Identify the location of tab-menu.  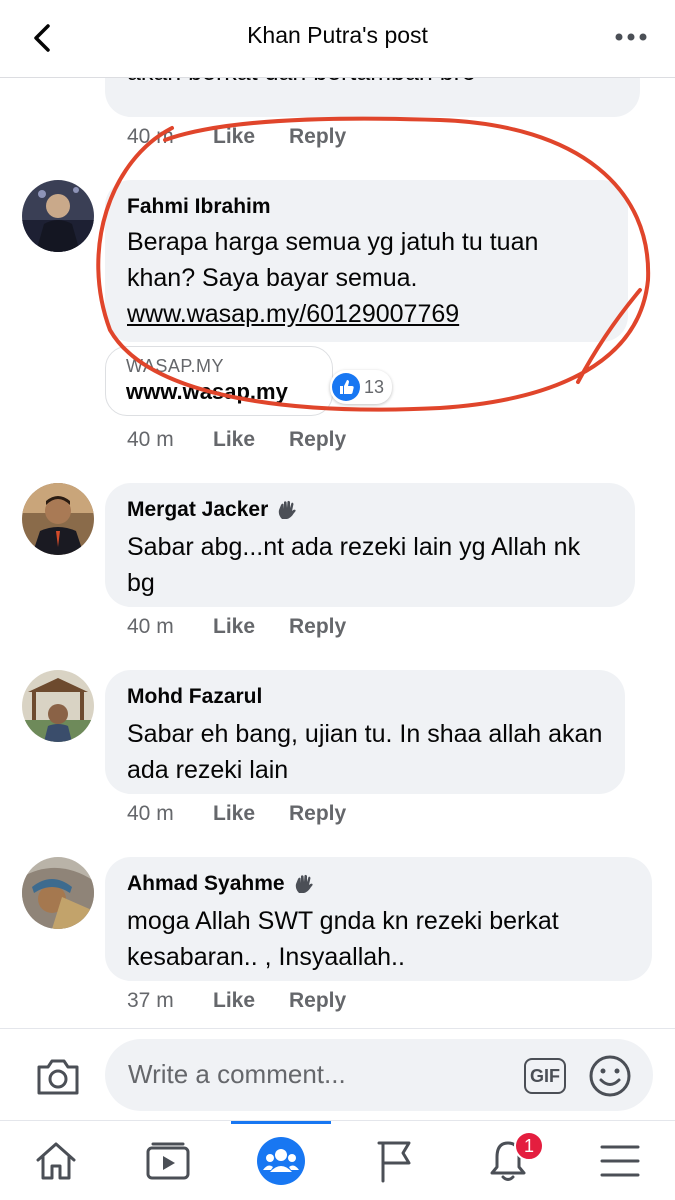
(620, 1160).